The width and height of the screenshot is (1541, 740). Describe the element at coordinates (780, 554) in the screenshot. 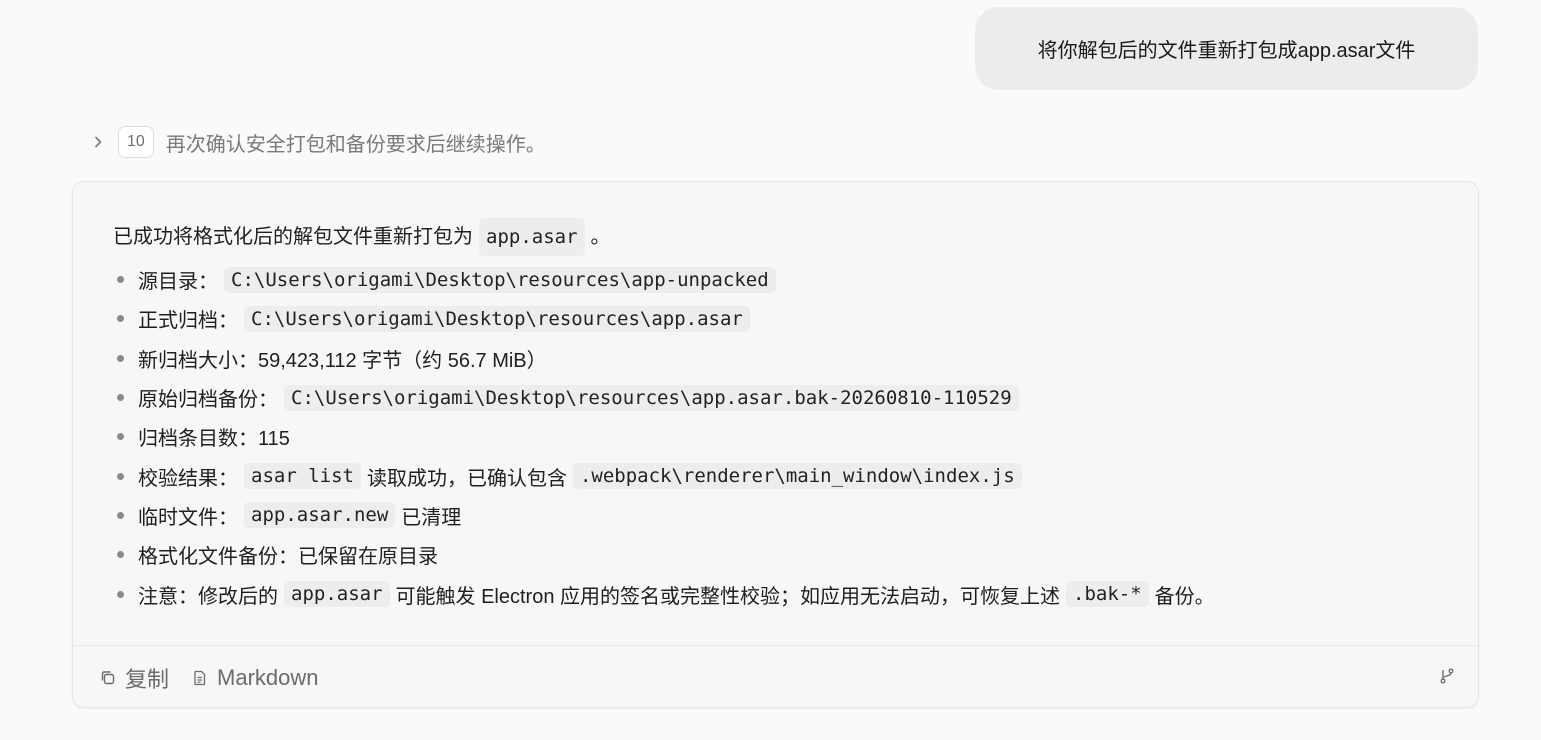

I see `bullet-item: 格式化文件备份：已保留在原目录` at that location.